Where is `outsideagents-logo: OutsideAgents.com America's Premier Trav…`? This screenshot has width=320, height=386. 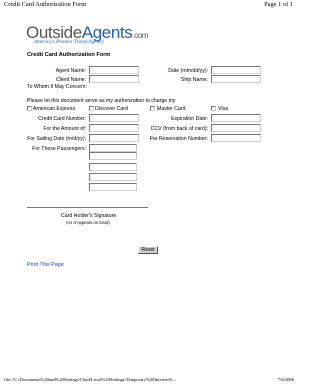 outsideagents-logo: OutsideAgents.com America's Premier Trav… is located at coordinates (87, 34).